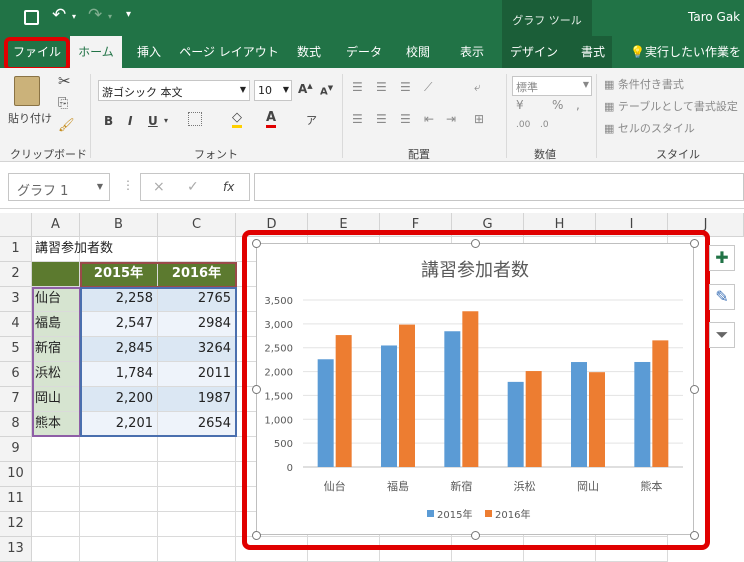 Image resolution: width=744 pixels, height=562 pixels. I want to click on phonetic-icon: ア, so click(311, 120).